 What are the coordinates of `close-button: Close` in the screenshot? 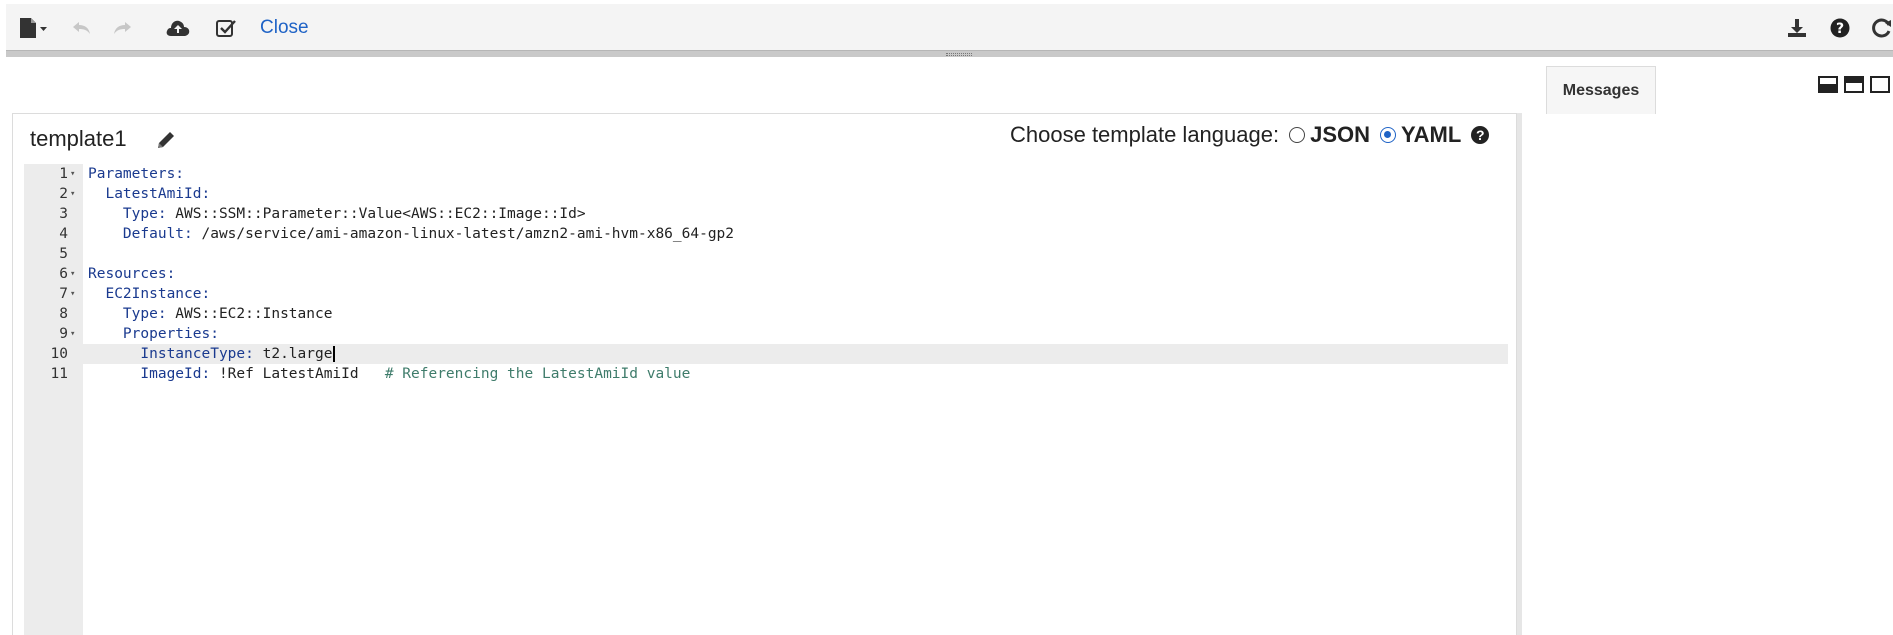 It's located at (284, 27).